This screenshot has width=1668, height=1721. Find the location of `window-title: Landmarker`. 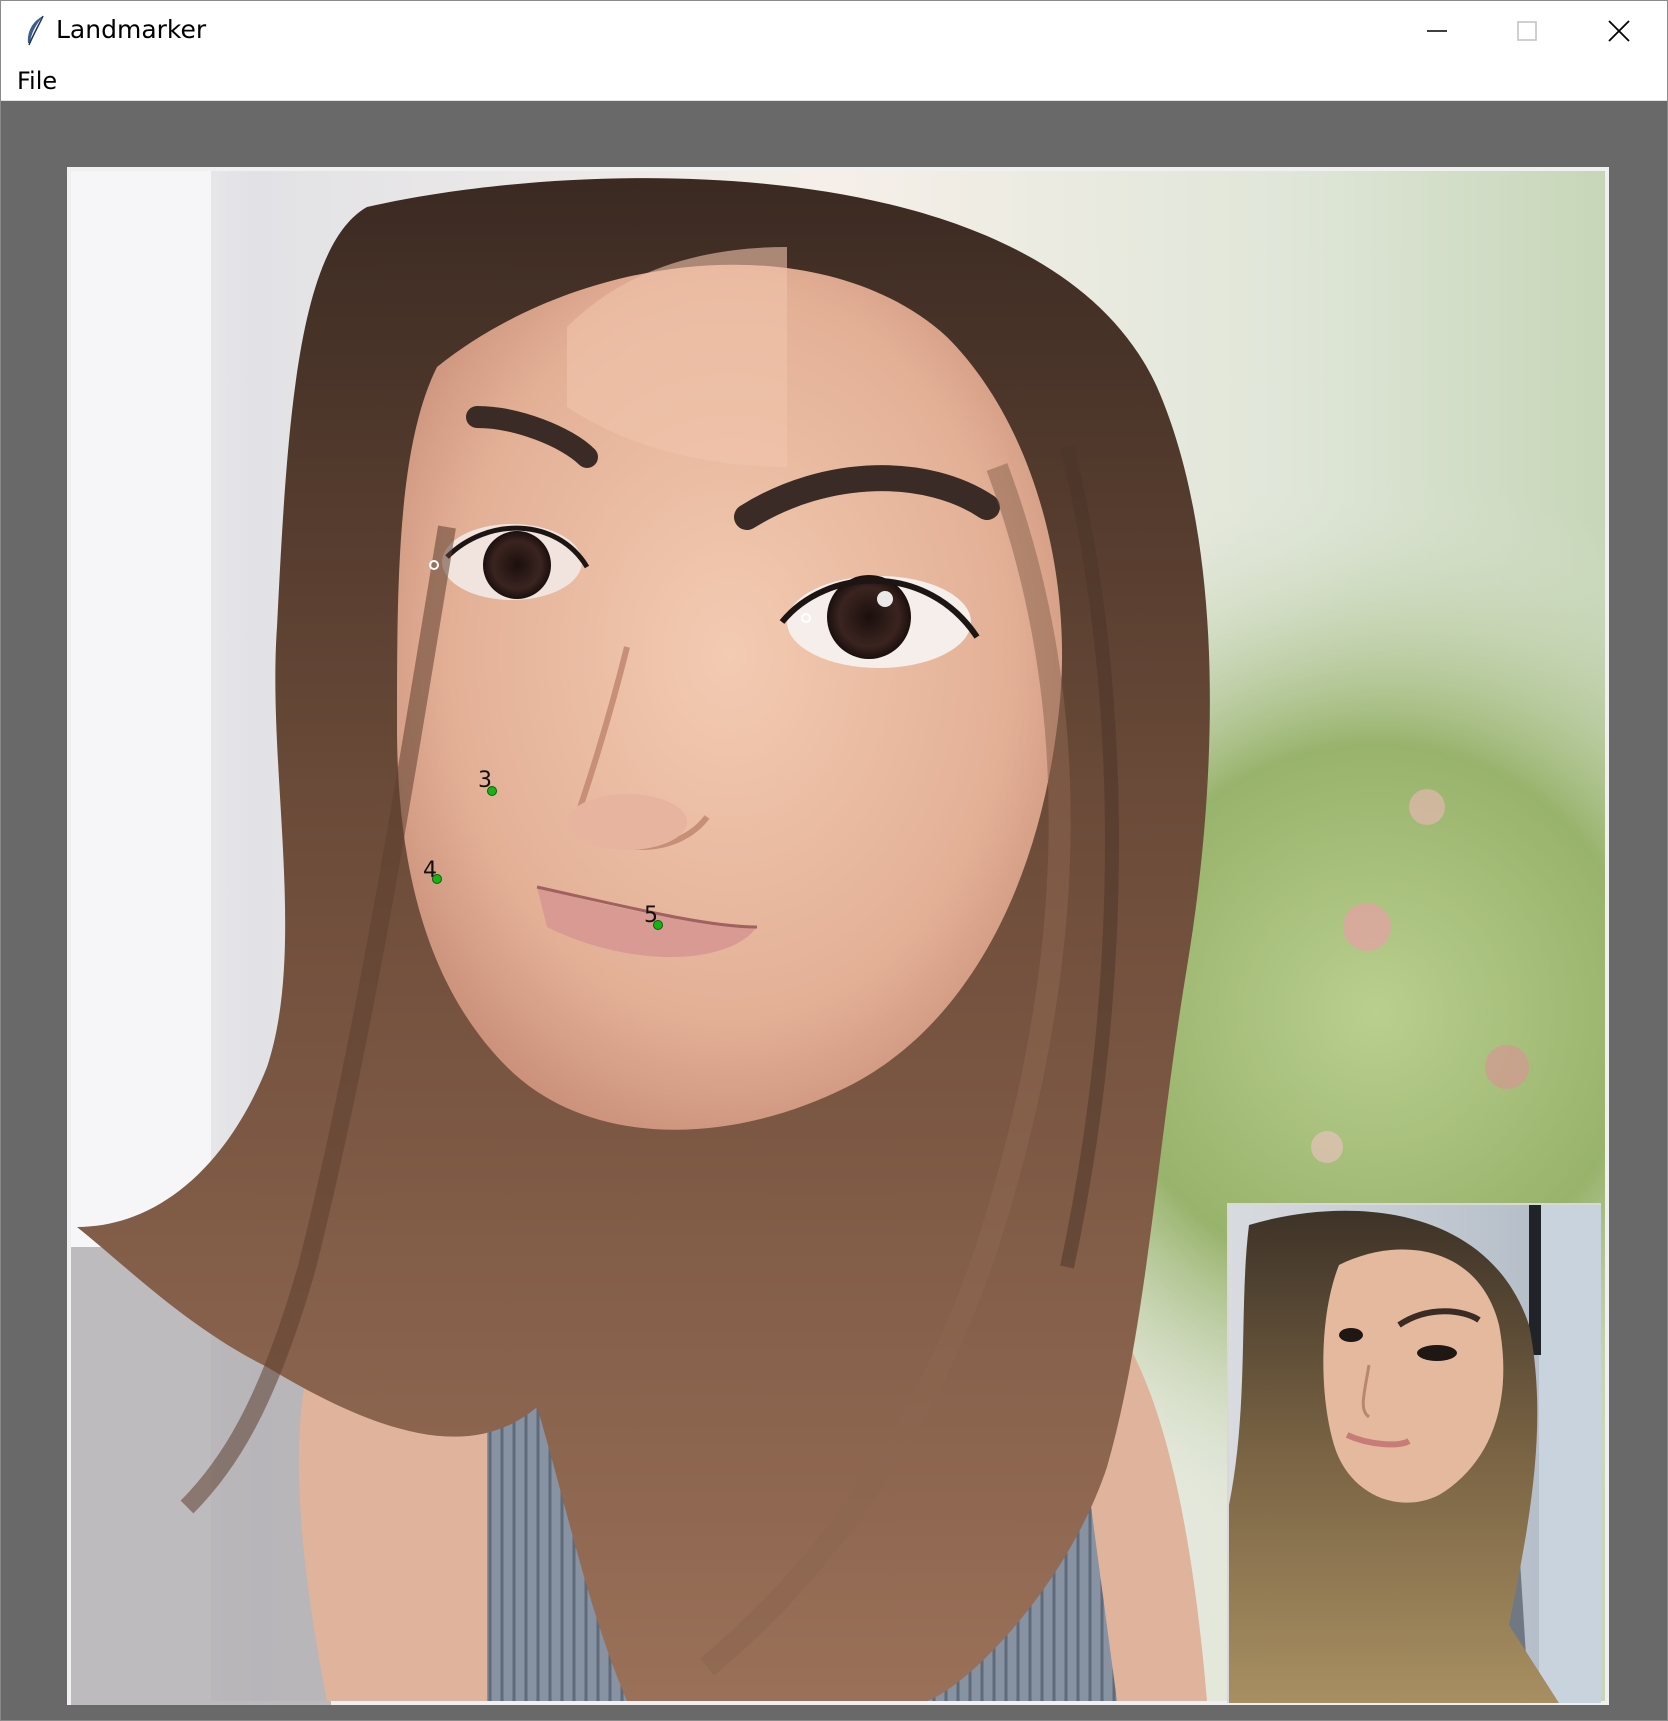

window-title: Landmarker is located at coordinates (131, 29).